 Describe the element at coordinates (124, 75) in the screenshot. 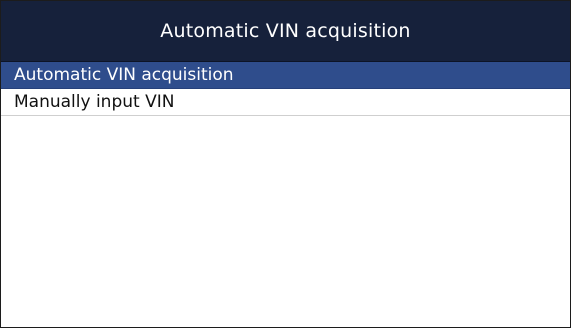

I see `menu-item-label: Automatic VIN acquisition` at that location.